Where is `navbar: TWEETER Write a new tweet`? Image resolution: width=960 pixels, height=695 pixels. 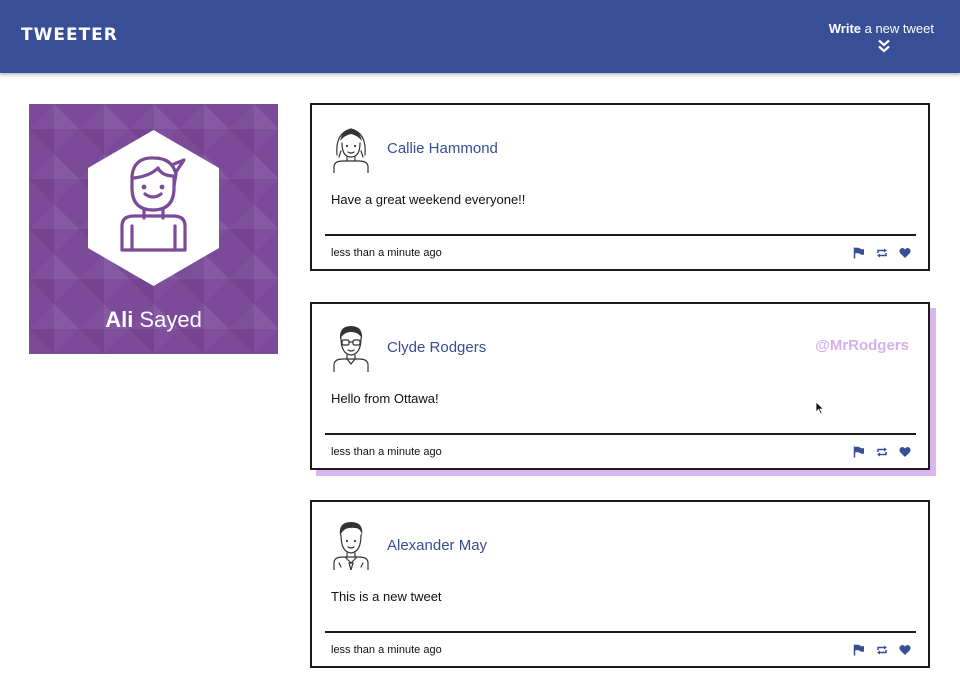
navbar: TWEETER Write a new tweet is located at coordinates (480, 36).